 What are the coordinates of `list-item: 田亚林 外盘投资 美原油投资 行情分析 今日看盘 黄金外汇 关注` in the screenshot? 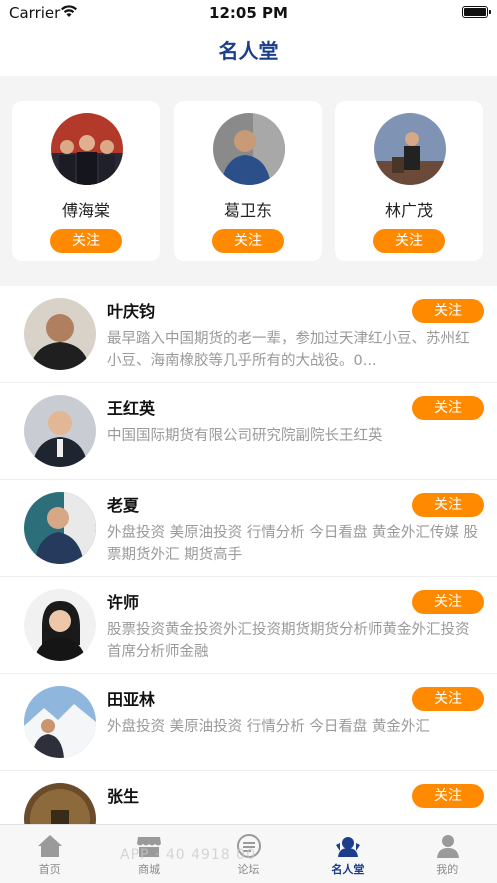 It's located at (248, 722).